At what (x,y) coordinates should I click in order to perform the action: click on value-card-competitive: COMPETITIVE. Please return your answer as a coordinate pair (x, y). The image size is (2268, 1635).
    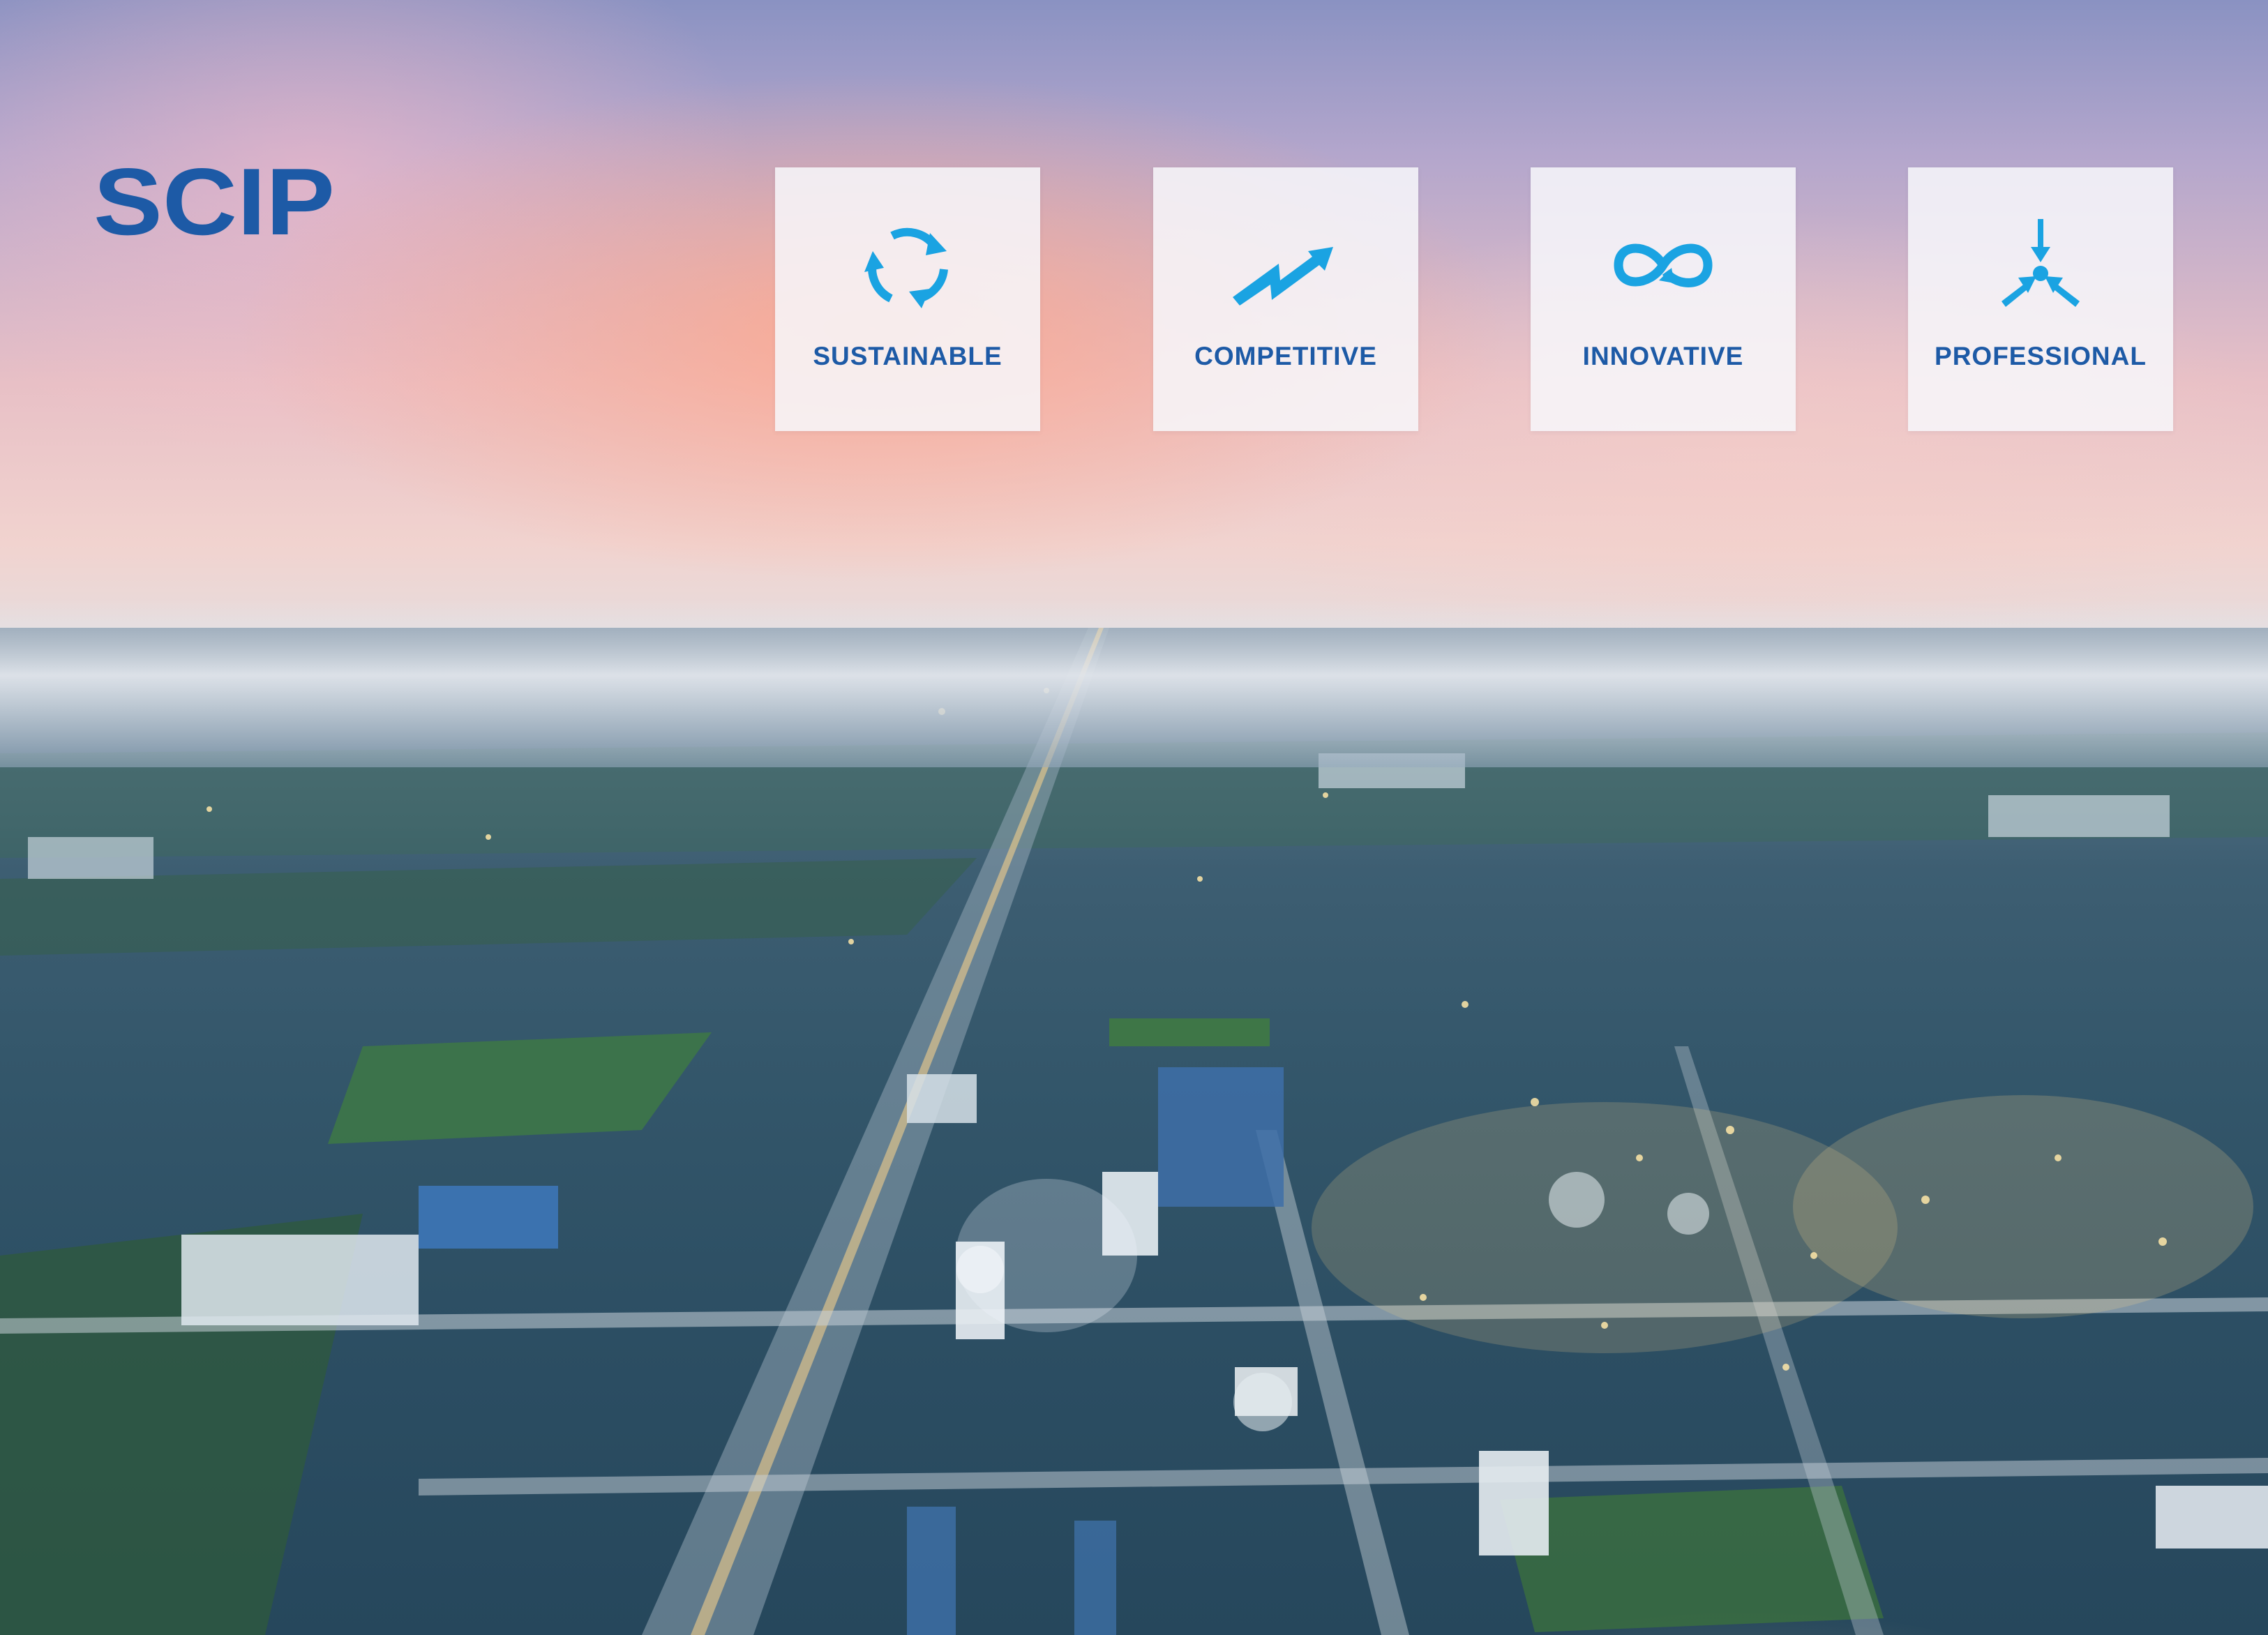
    Looking at the image, I should click on (1285, 299).